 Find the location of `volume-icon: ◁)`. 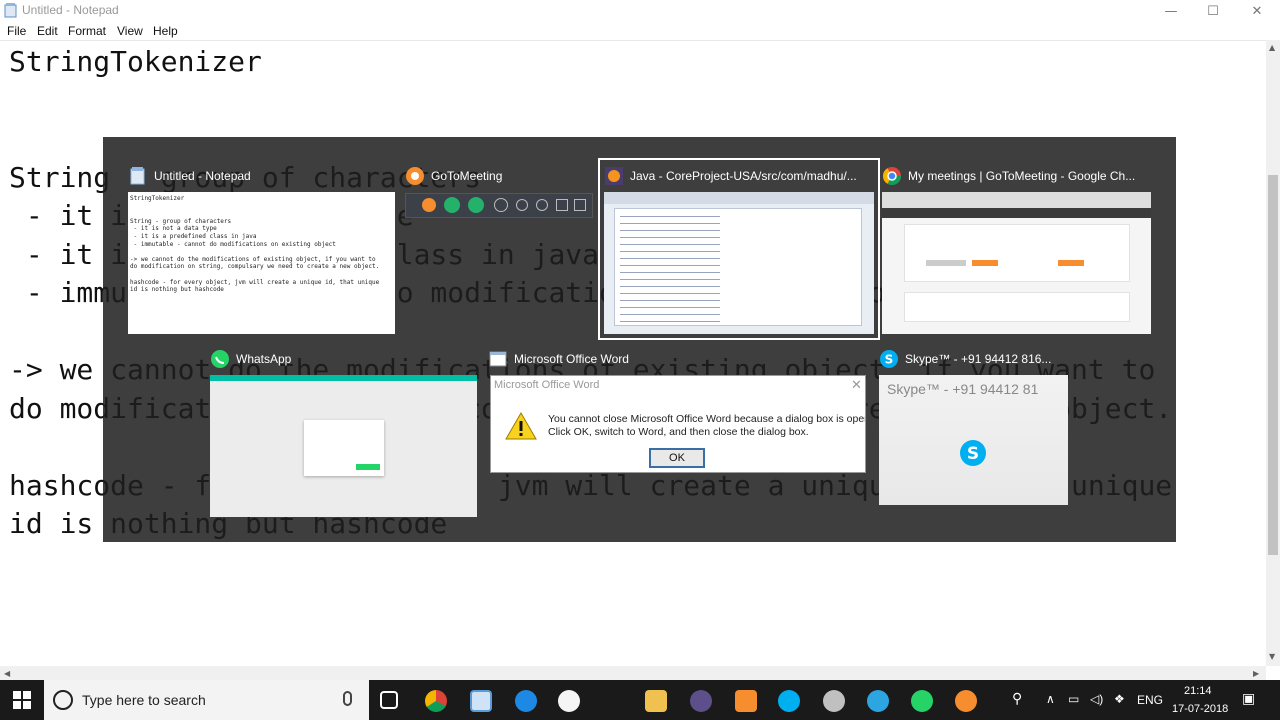

volume-icon: ◁) is located at coordinates (1096, 699).